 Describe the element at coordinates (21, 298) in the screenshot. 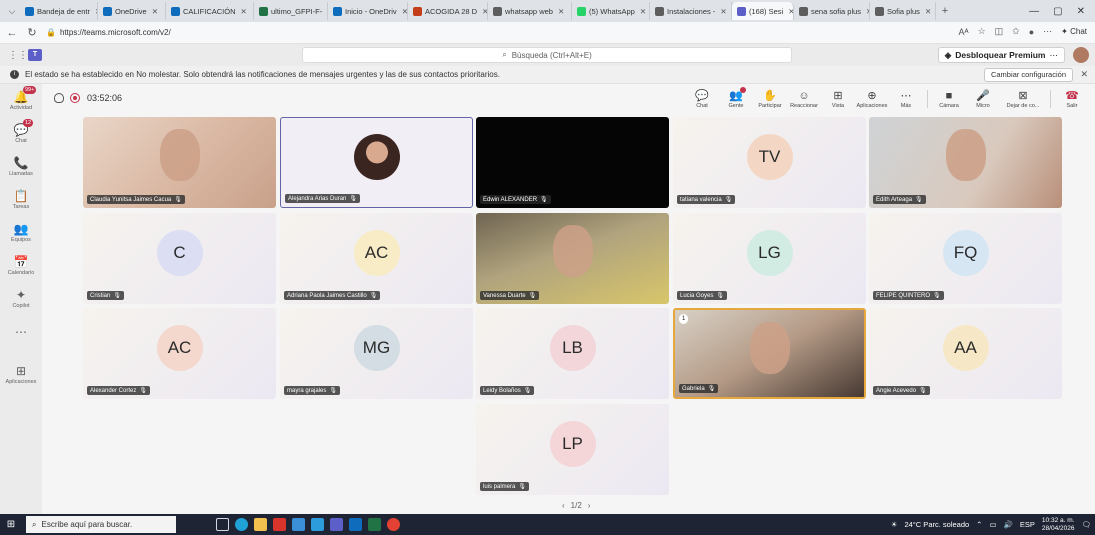

I see `rail-item-copilot: ✦ Copilot` at that location.